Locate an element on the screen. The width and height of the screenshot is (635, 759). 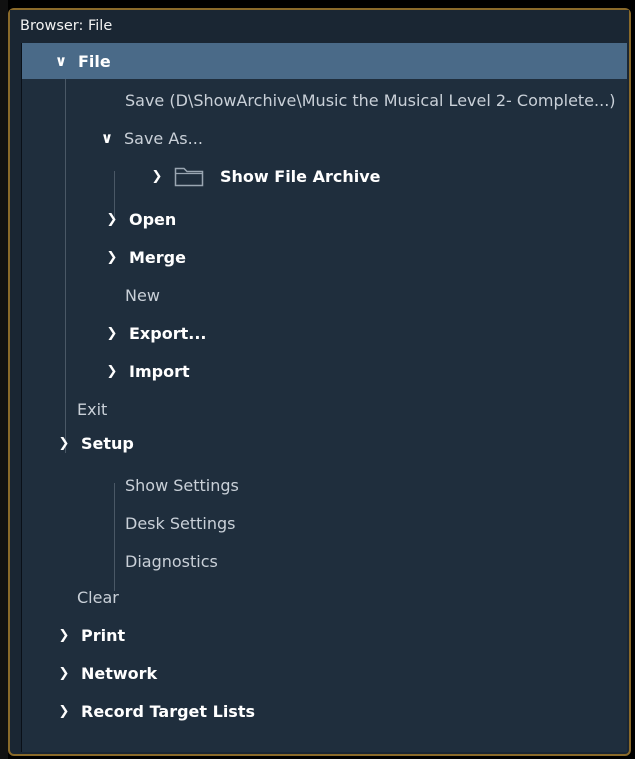
folder-icon is located at coordinates (189, 177).